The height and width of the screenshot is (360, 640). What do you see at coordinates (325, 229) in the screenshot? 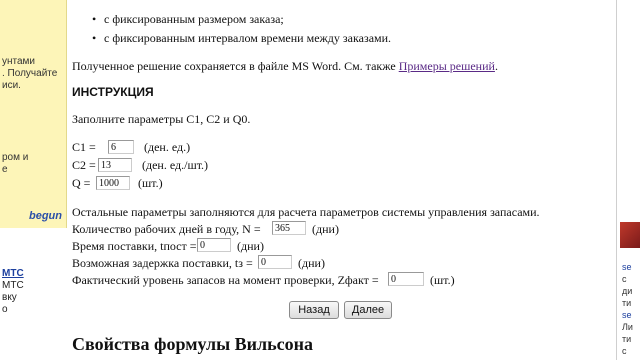
I see `days-unit: (дни)` at bounding box center [325, 229].